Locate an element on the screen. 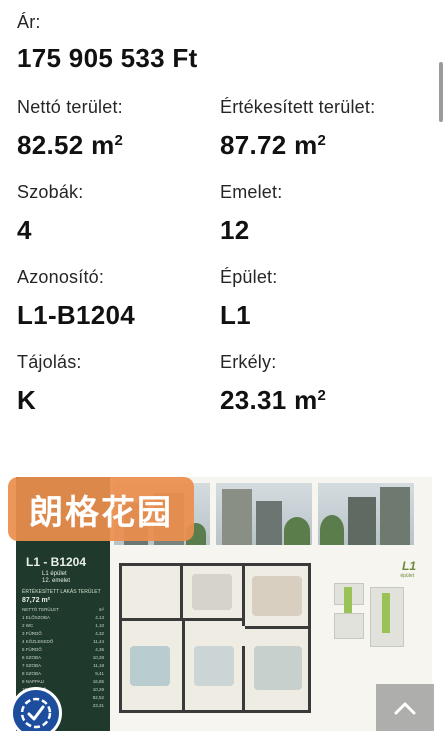 The width and height of the screenshot is (446, 731). plan-room-row: NETTÓ TERÜLET m² is located at coordinates (63, 610).